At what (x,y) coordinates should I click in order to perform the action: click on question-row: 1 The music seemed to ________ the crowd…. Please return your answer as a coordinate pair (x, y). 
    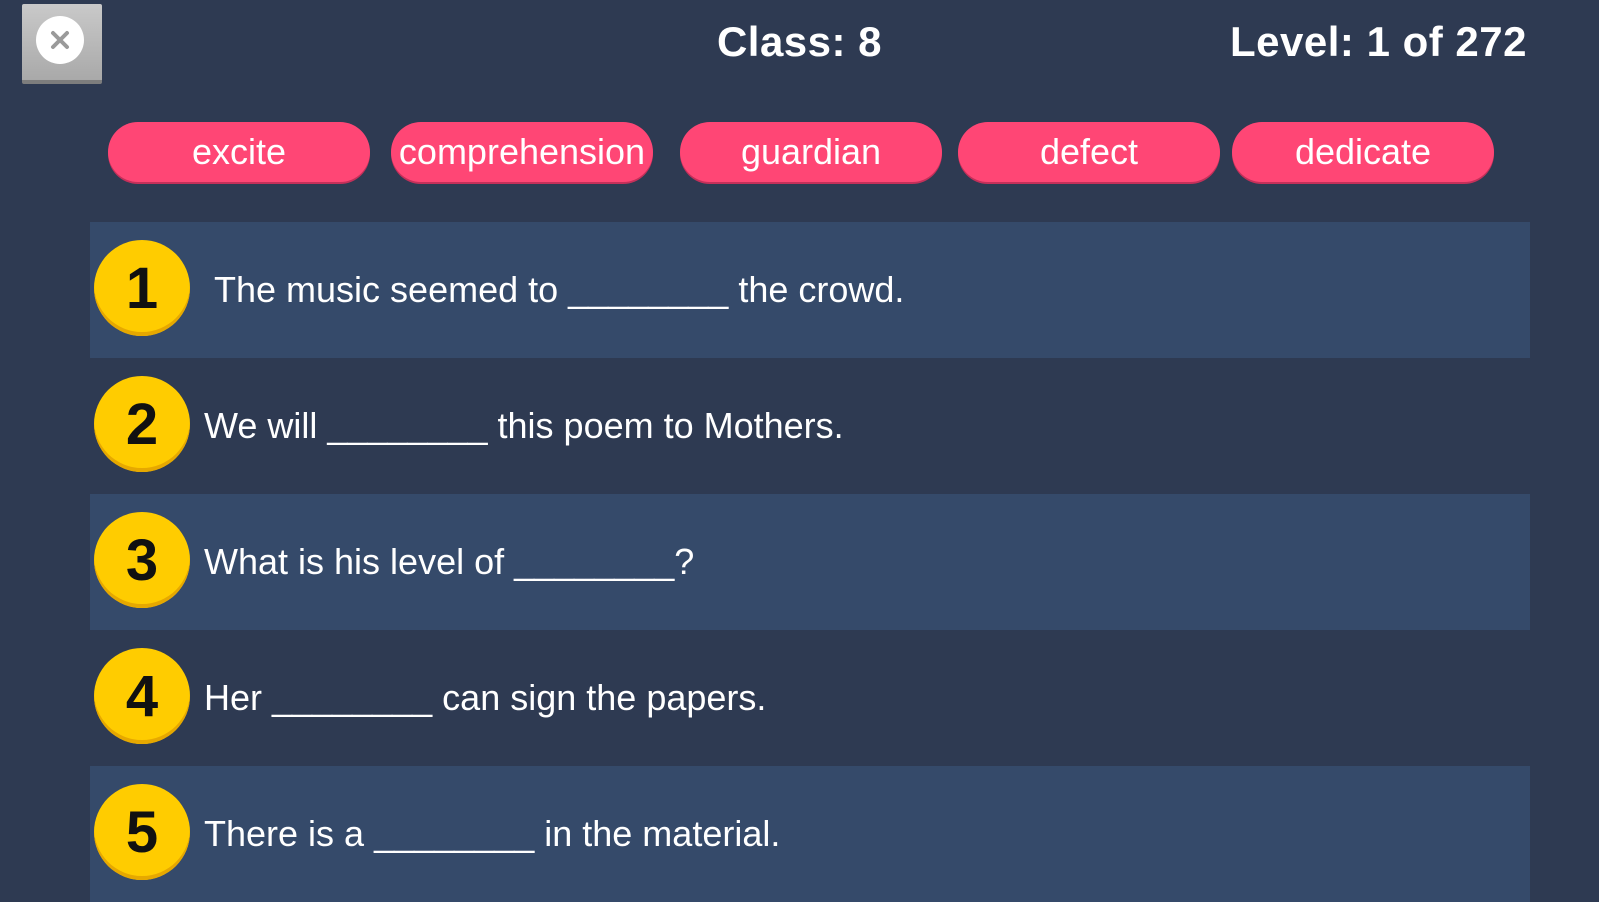
    Looking at the image, I should click on (810, 290).